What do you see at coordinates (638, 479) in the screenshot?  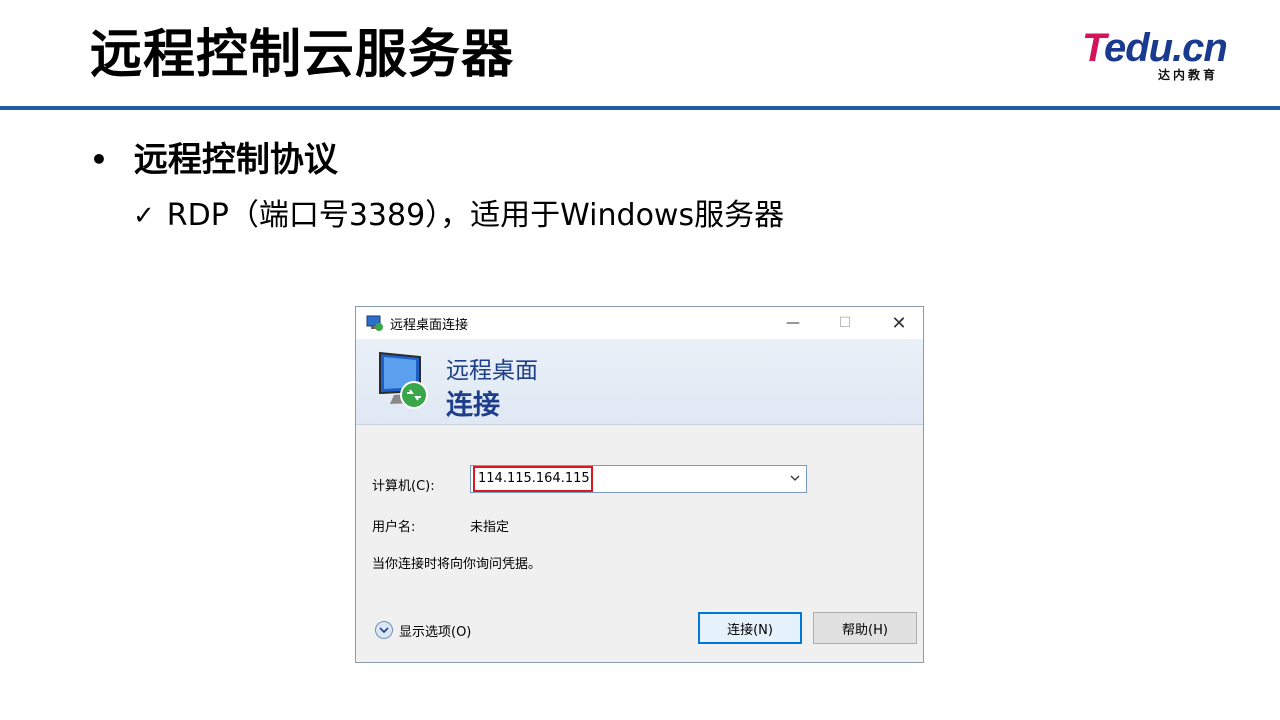 I see `computer-combobox: 114.115.164.115` at bounding box center [638, 479].